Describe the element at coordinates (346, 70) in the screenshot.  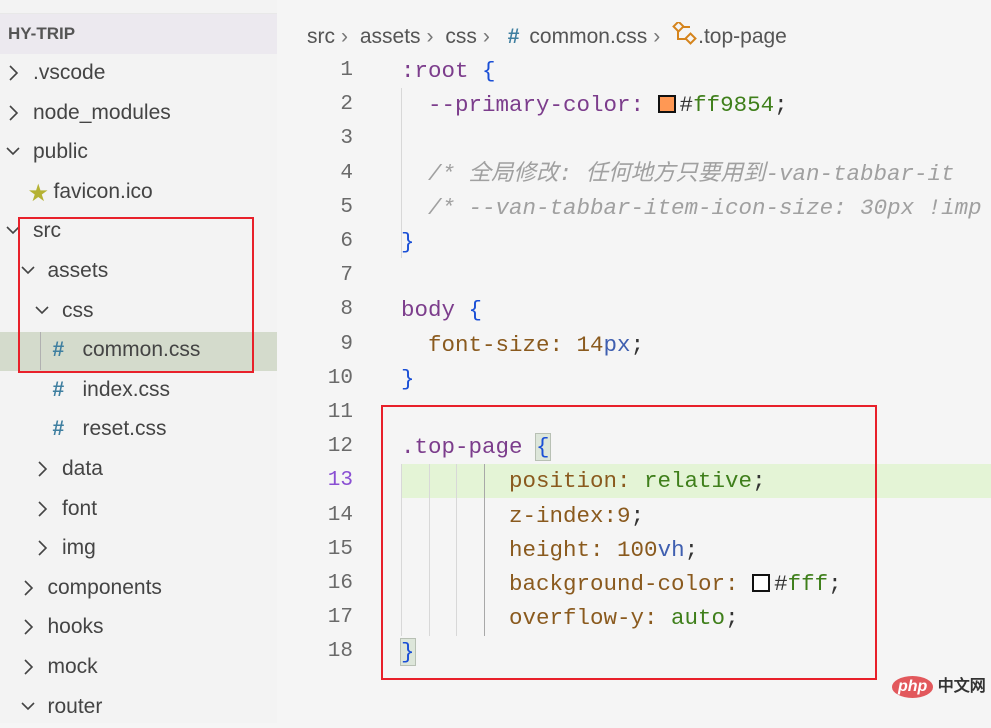
I see `line-number: 1` at that location.